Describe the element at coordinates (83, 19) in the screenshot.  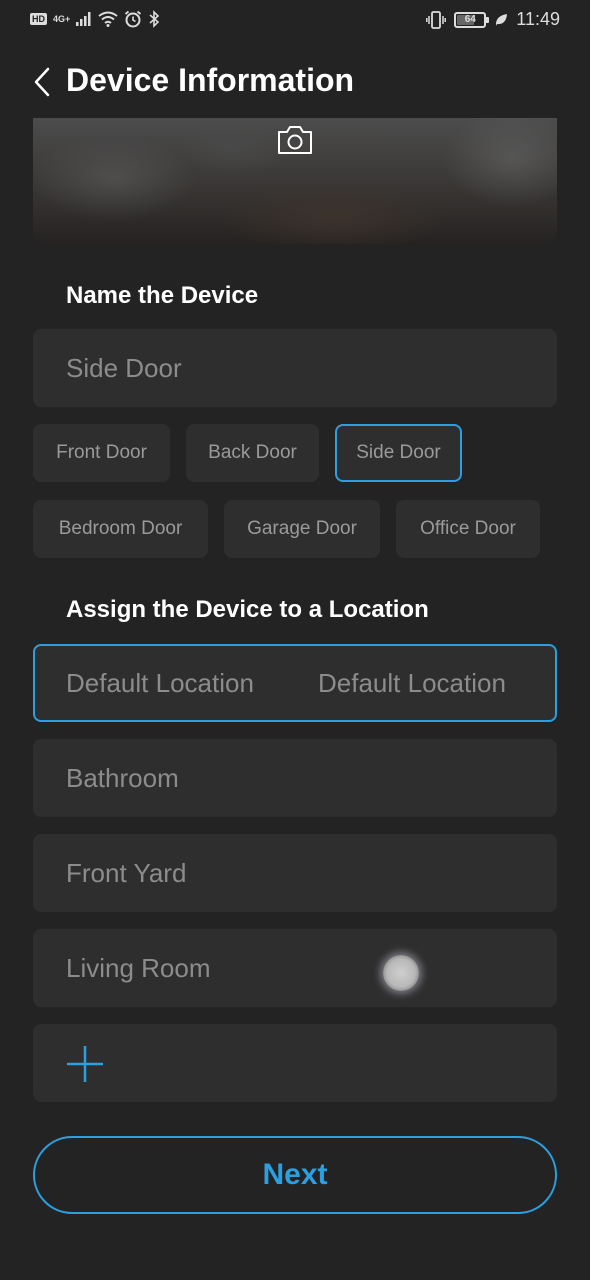
I see `signal-icon` at that location.